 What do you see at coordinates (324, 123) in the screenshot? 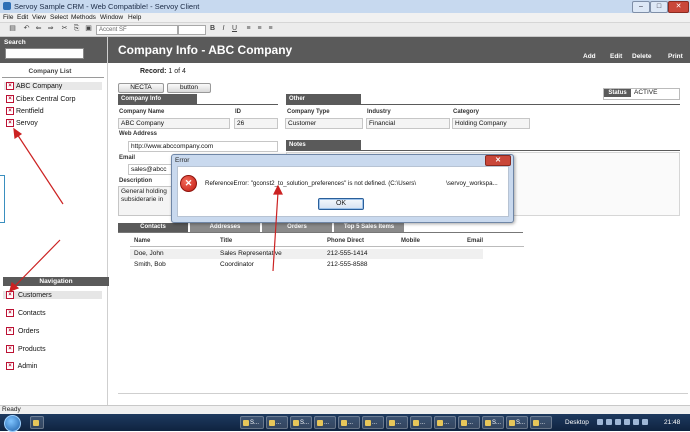
I see `company-type-field: Customer` at bounding box center [324, 123].